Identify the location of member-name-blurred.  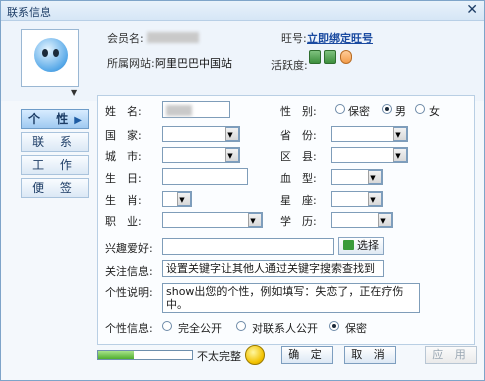
(173, 36).